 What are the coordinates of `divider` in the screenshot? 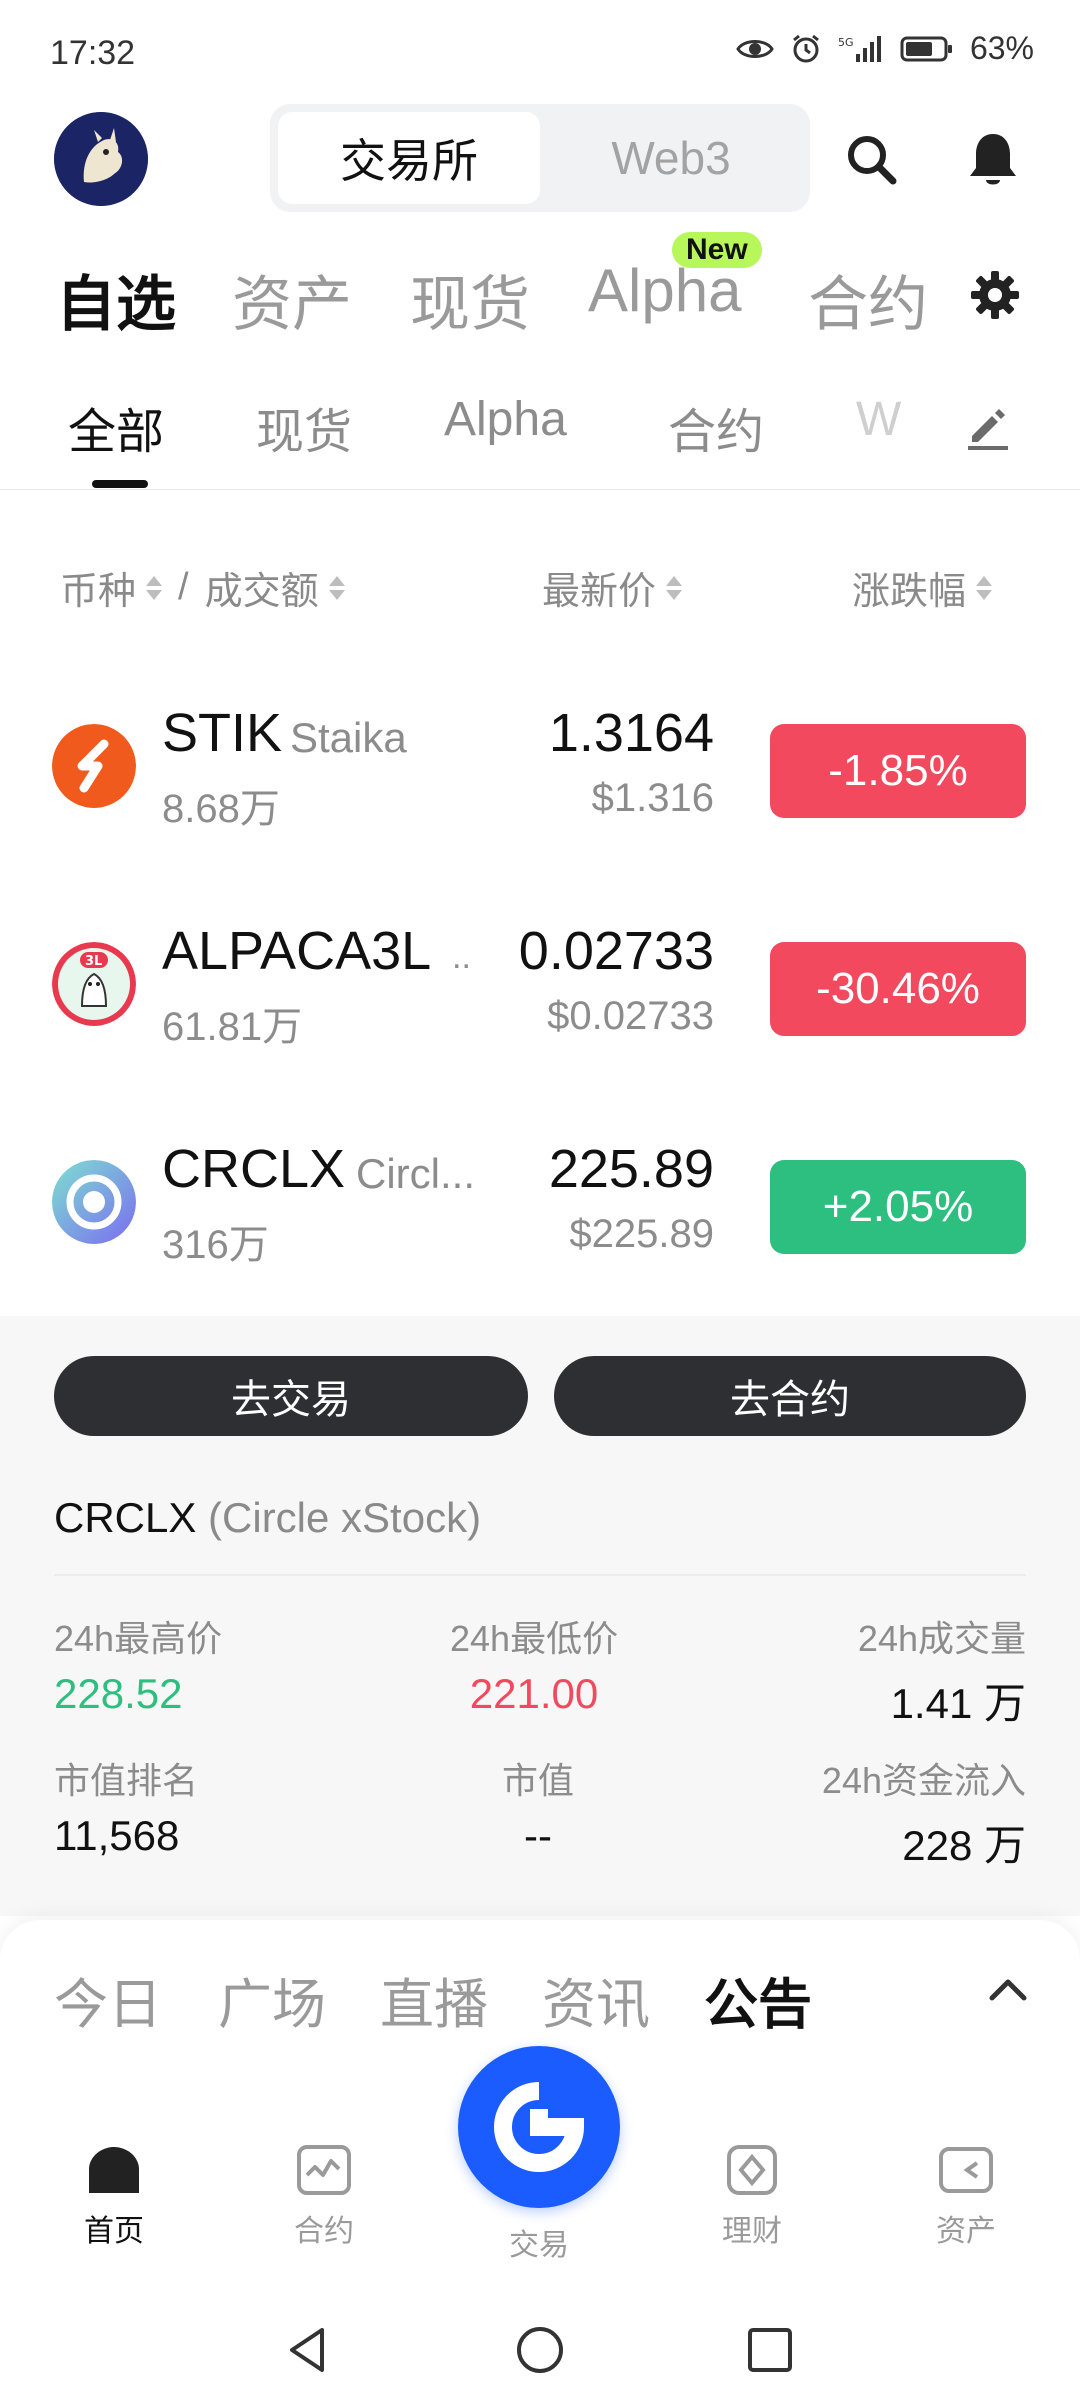 It's located at (540, 1575).